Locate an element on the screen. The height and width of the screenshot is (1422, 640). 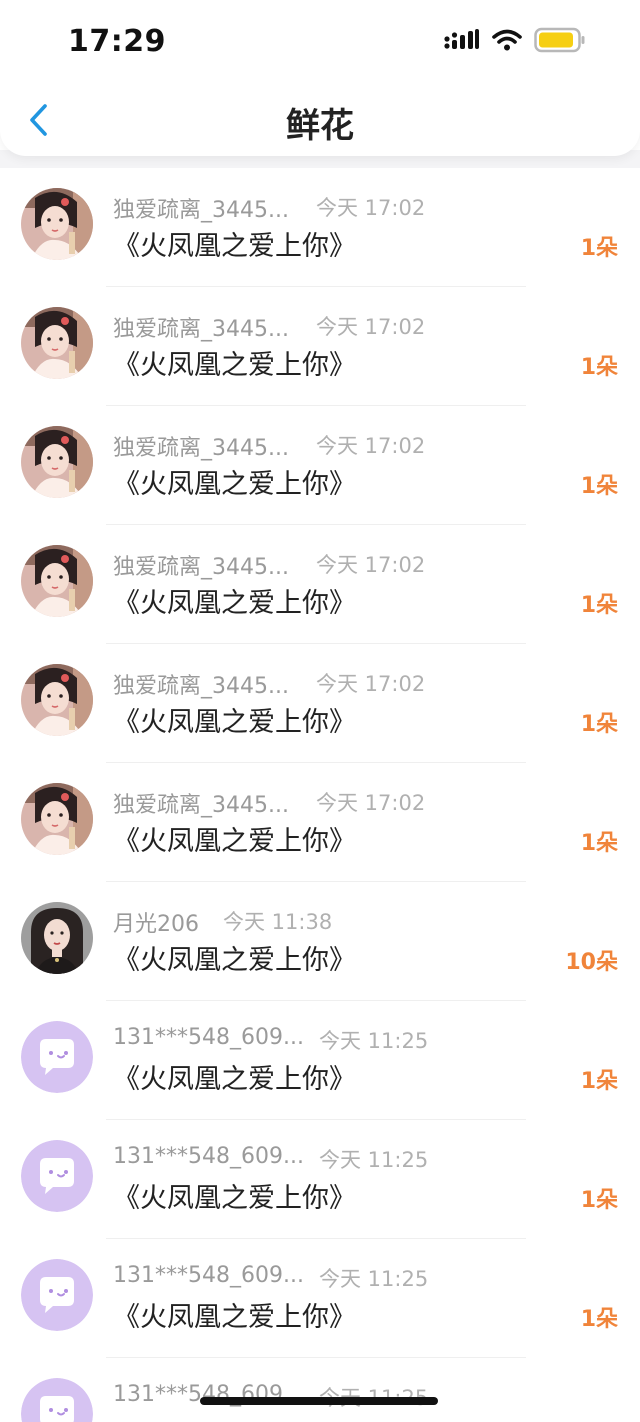
page-title: 鲜花 is located at coordinates (320, 126).